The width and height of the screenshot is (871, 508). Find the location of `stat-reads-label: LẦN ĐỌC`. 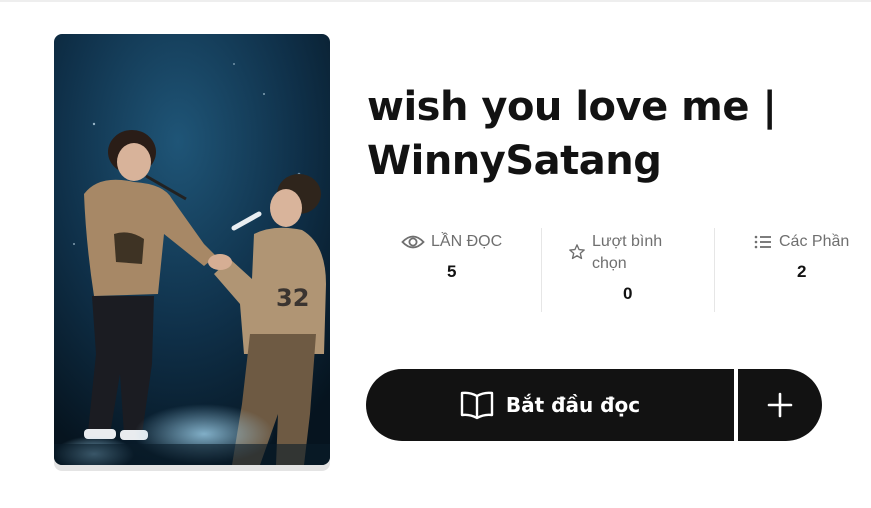

stat-reads-label: LẦN ĐỌC is located at coordinates (467, 241).